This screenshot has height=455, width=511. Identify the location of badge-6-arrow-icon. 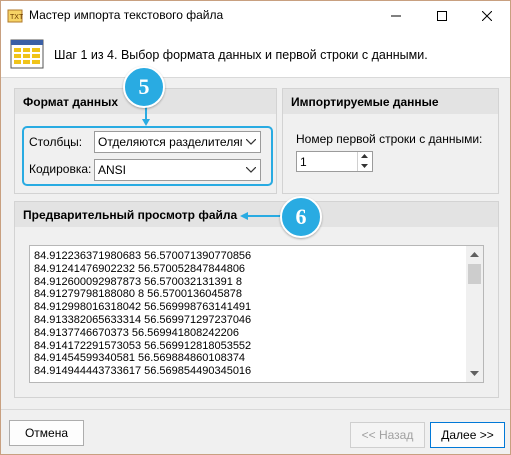
(261, 216).